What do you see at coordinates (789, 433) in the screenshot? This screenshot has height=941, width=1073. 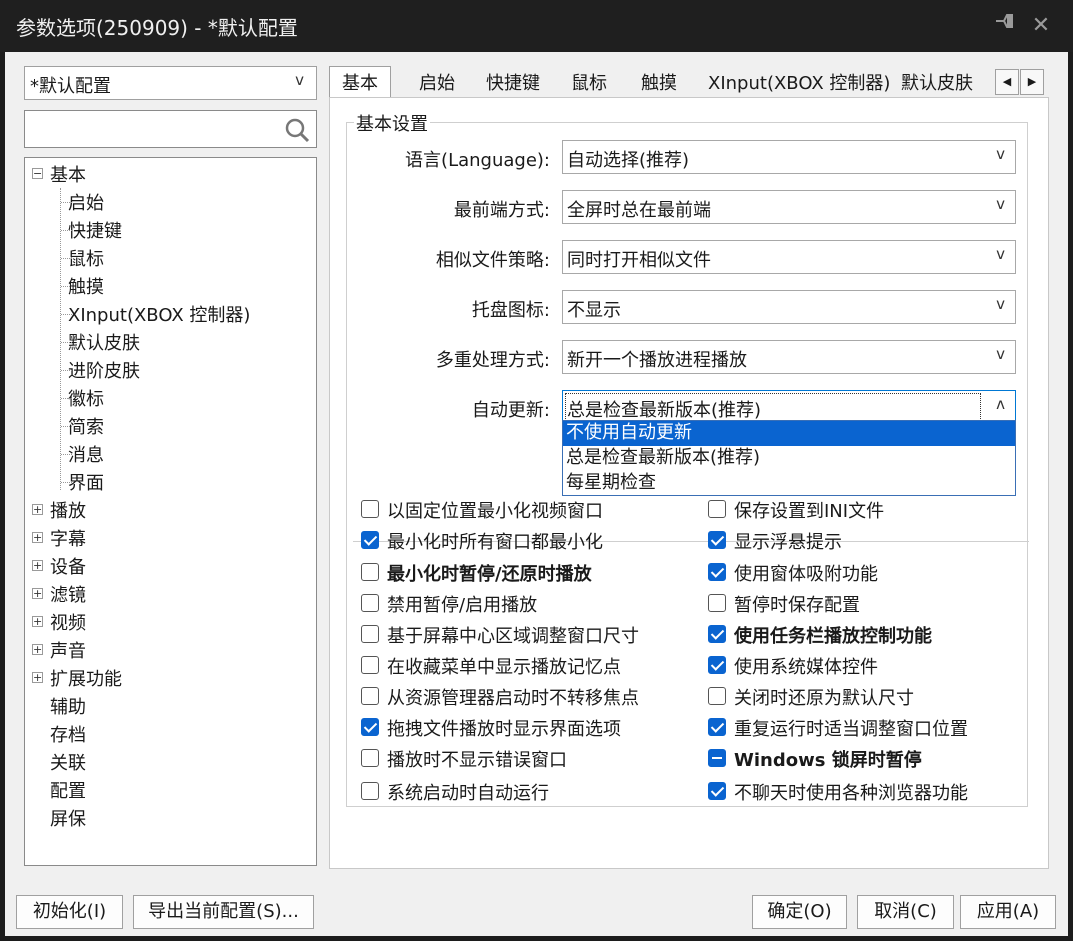 I see `dropdown-option: 不使用自动更新` at bounding box center [789, 433].